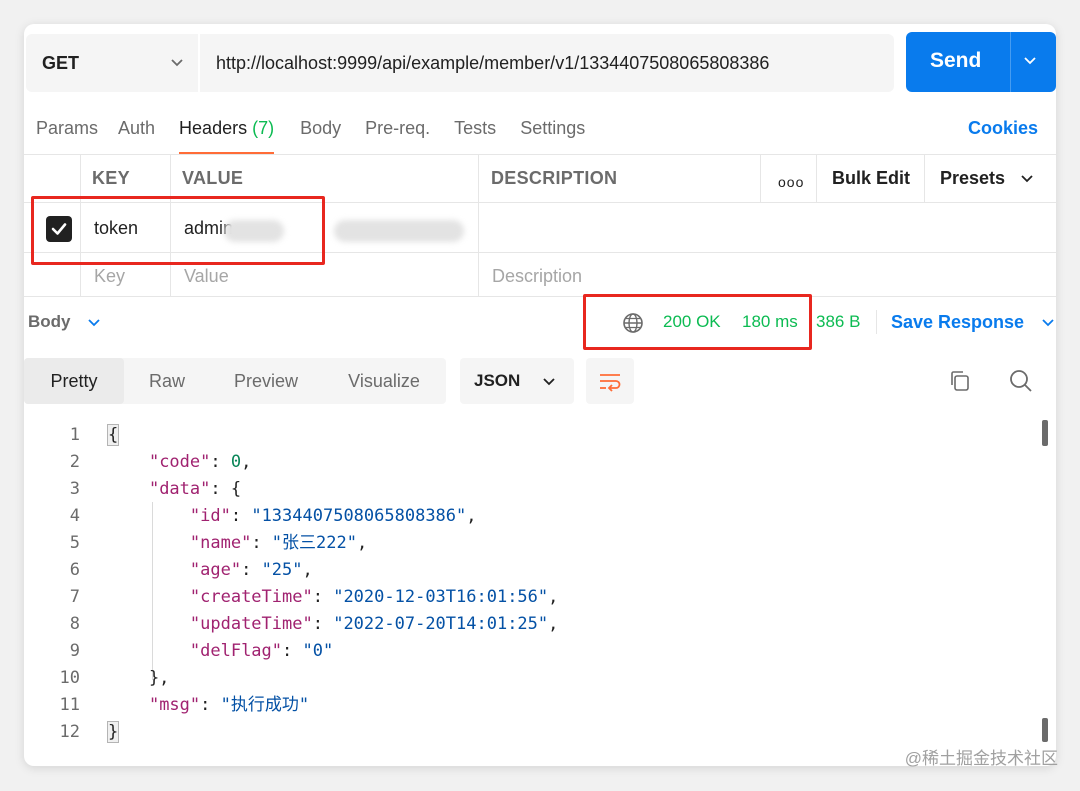 Image resolution: width=1080 pixels, height=791 pixels. Describe the element at coordinates (111, 178) in the screenshot. I see `column-header-key: KEY` at that location.